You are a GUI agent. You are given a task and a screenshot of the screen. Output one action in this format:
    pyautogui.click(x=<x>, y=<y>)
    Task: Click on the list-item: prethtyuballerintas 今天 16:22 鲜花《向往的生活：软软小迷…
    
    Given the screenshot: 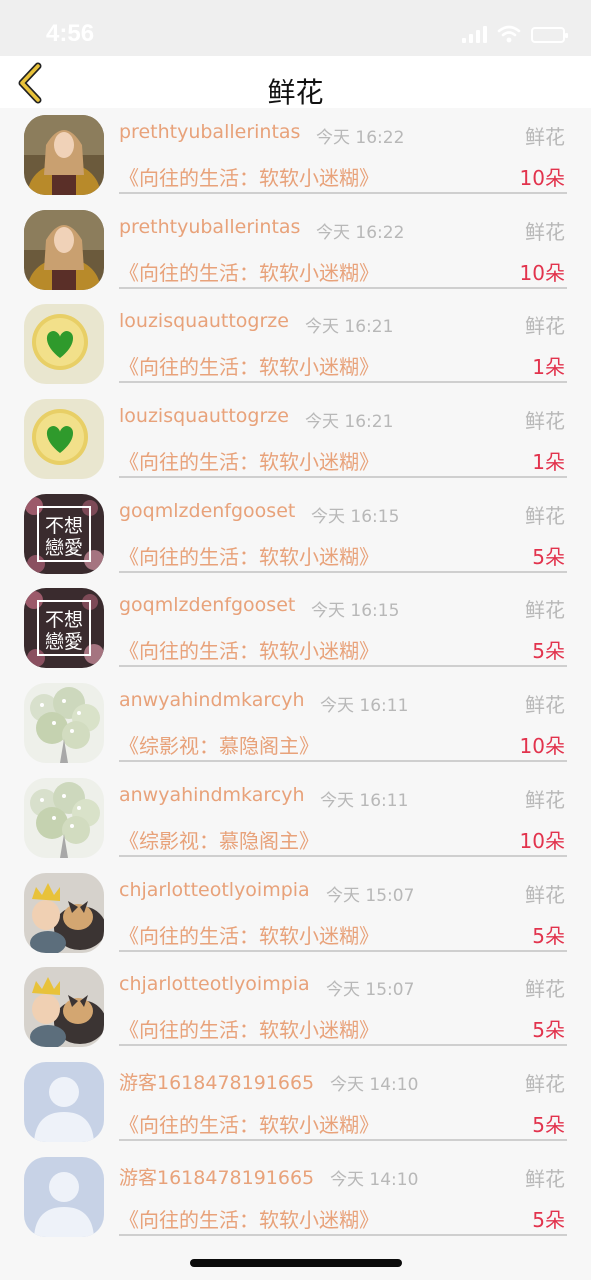 What is the action you would take?
    pyautogui.click(x=295, y=250)
    